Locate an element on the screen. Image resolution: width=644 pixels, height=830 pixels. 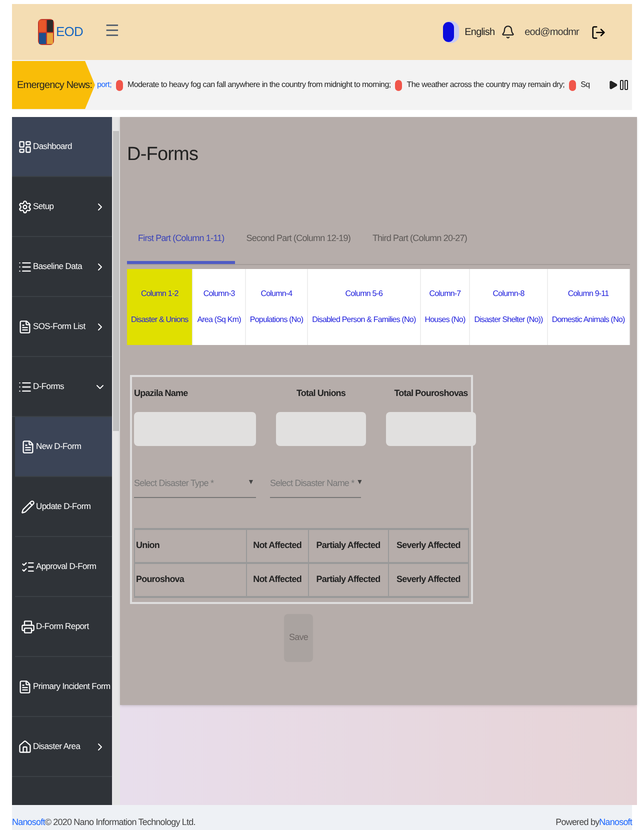
part-tab: First Part (Column 1-11) is located at coordinates (181, 241).